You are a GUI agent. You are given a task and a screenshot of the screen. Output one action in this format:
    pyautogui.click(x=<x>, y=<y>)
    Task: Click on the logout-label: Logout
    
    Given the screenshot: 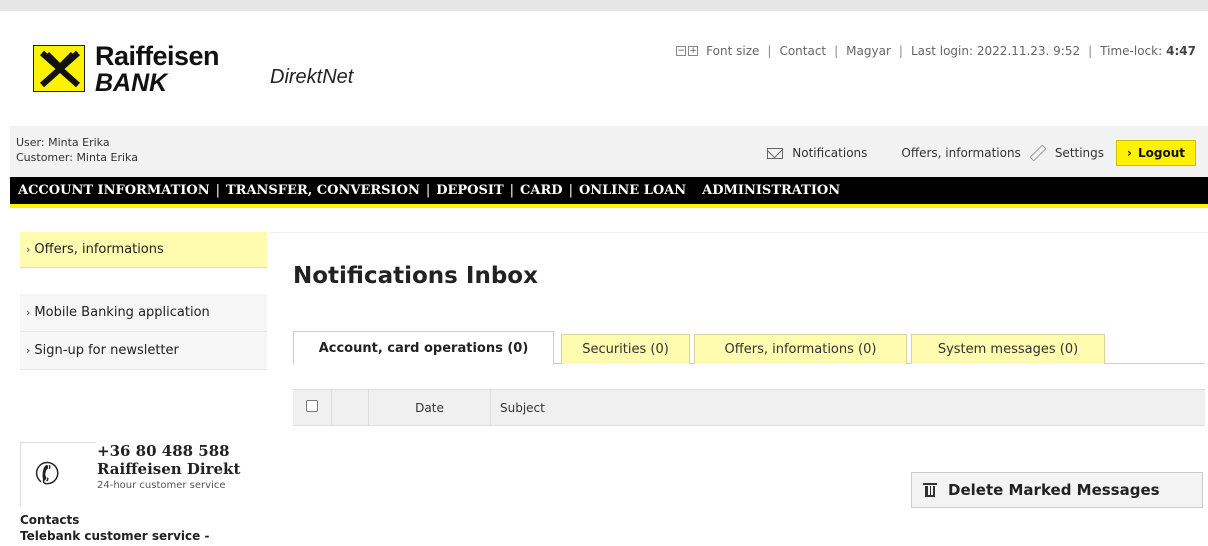 What is the action you would take?
    pyautogui.click(x=1161, y=153)
    